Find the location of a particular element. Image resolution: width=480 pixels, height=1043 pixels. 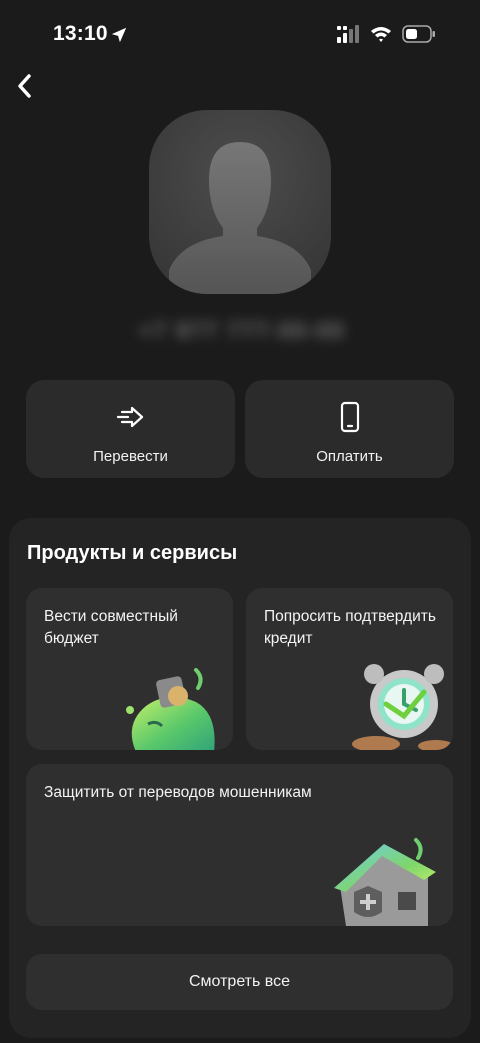

product-card-joint-budget: Вести совместный бюджет is located at coordinates (129, 669).